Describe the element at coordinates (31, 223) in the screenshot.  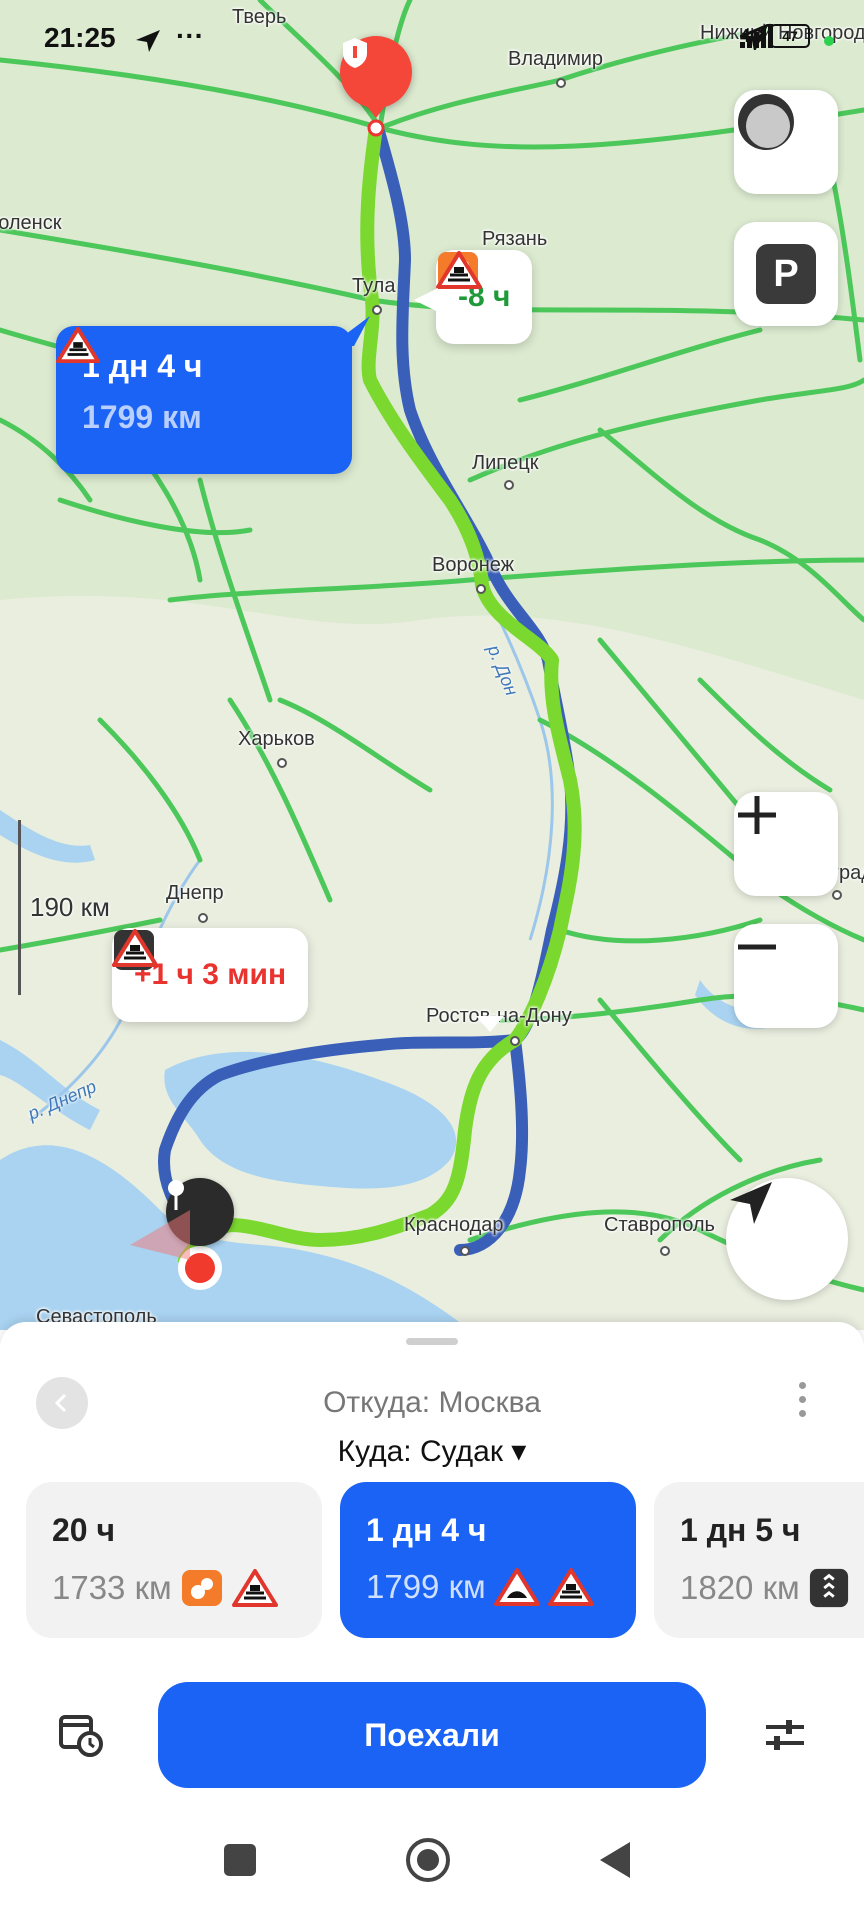
I see `city-label: Смоленск` at that location.